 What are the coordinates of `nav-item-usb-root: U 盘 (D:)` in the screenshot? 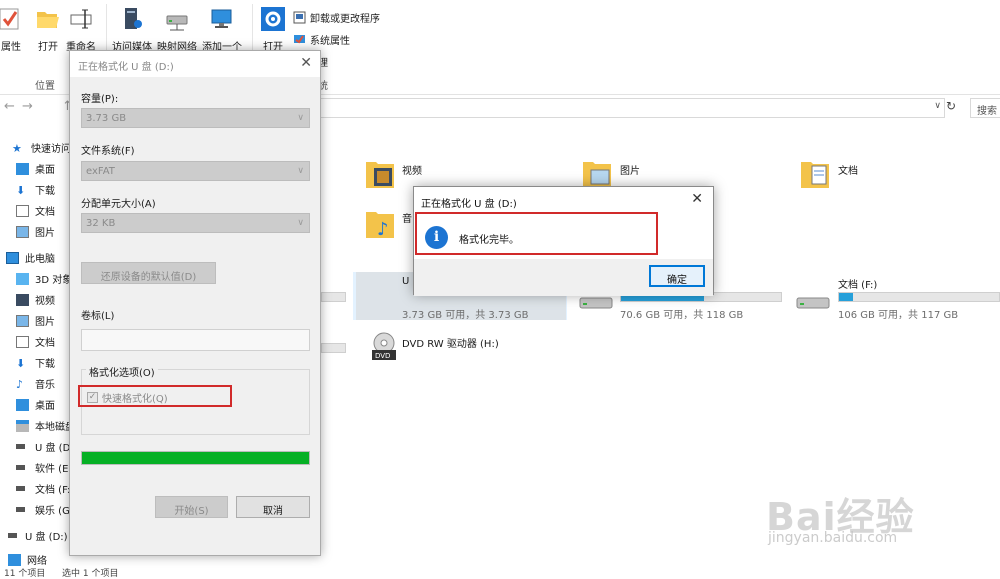 It's located at (38, 535).